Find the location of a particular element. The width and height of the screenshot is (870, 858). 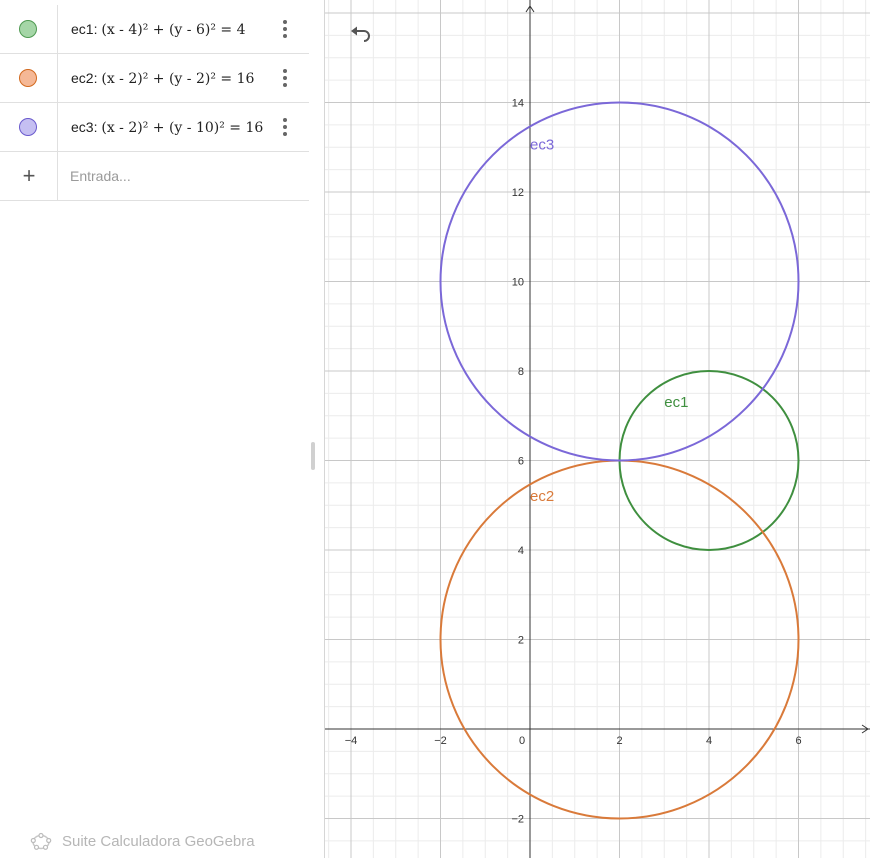

y-axis-ticks: −2 2 4 6 8 10 12 14 is located at coordinates (517, 462).